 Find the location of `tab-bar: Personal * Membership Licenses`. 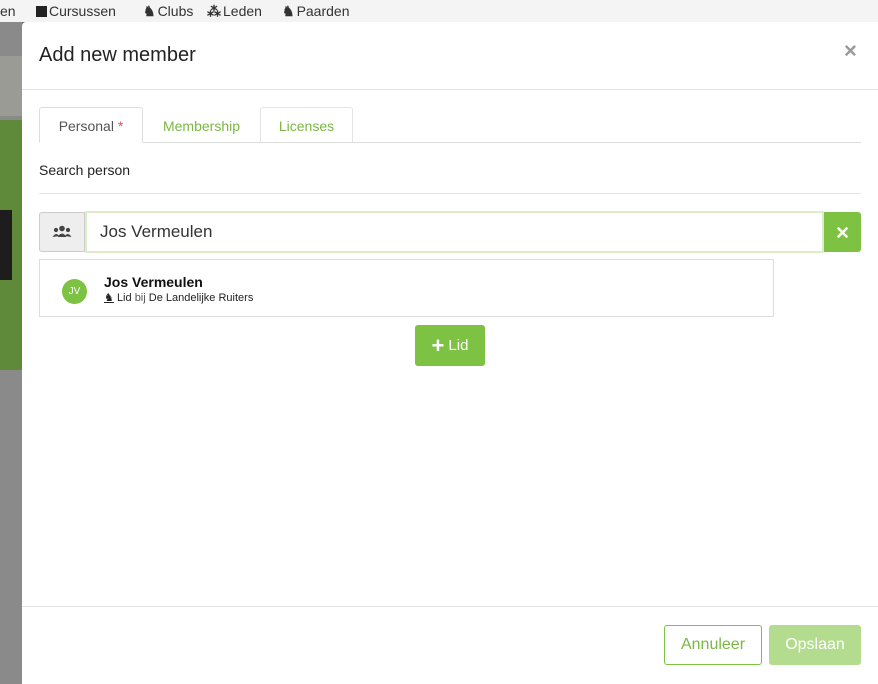

tab-bar: Personal * Membership Licenses is located at coordinates (450, 125).